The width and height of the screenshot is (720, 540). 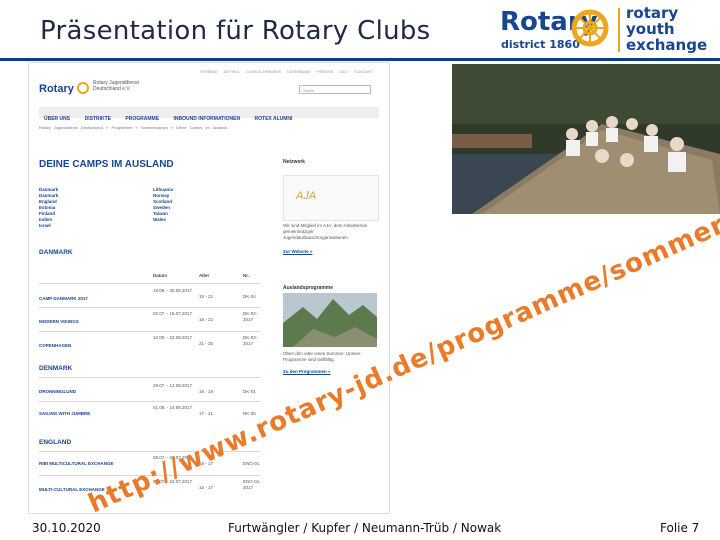 What do you see at coordinates (173, 313) in the screenshot?
I see `camp-datum: 02.07. - 16.07.2017` at bounding box center [173, 313].